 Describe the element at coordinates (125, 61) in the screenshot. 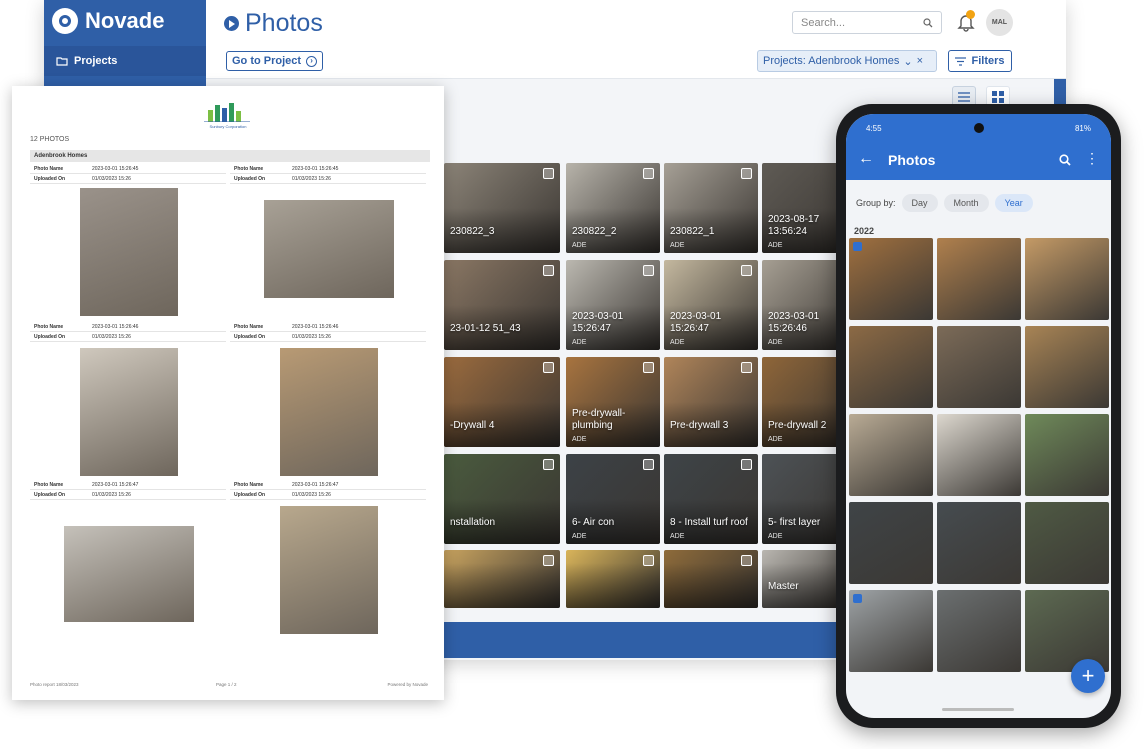

I see `sidebar-item-projects: Projects` at that location.